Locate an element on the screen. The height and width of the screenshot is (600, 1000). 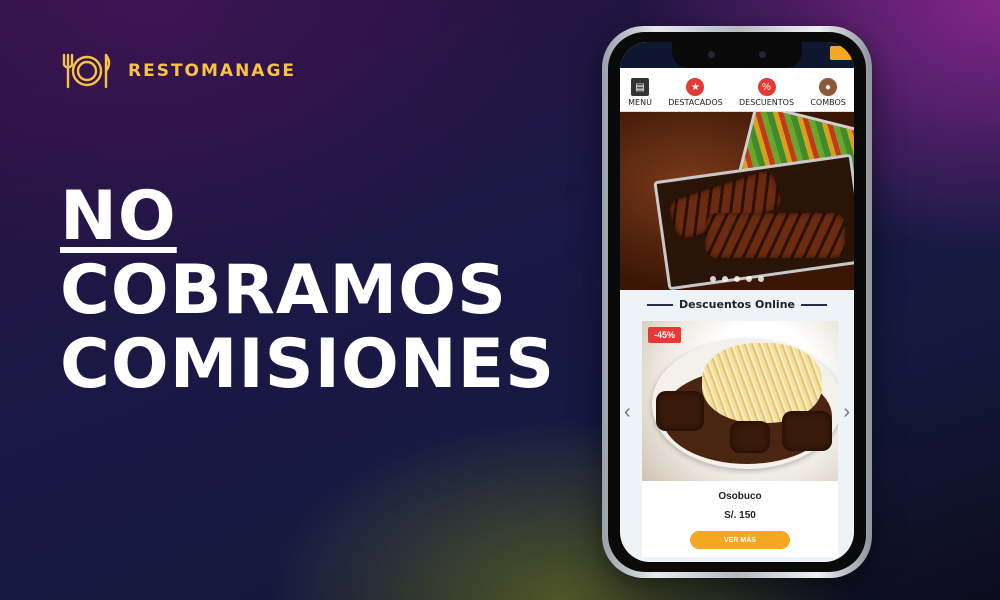
plate-fork-knife-icon is located at coordinates (86, 71).